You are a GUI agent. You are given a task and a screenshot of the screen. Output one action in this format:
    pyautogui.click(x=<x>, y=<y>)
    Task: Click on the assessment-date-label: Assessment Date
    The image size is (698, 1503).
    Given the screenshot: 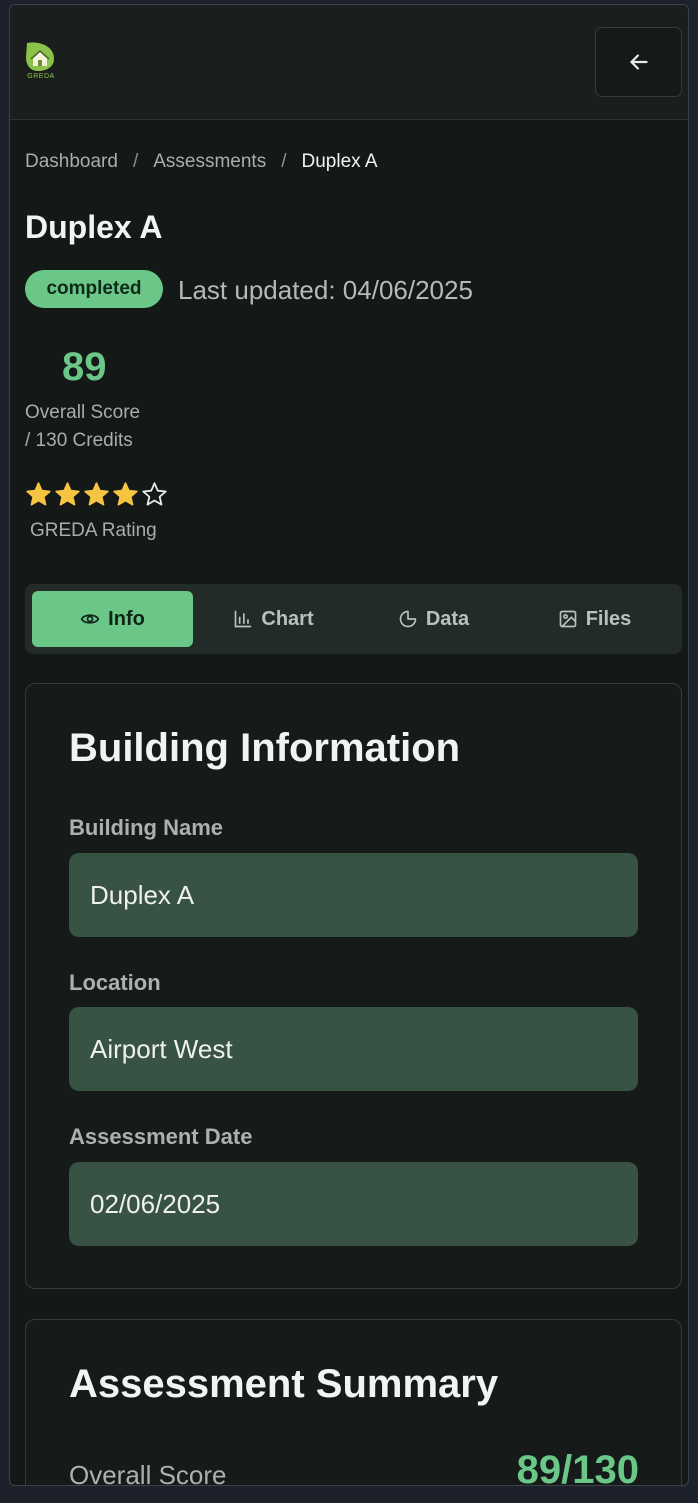 What is the action you would take?
    pyautogui.click(x=161, y=1136)
    